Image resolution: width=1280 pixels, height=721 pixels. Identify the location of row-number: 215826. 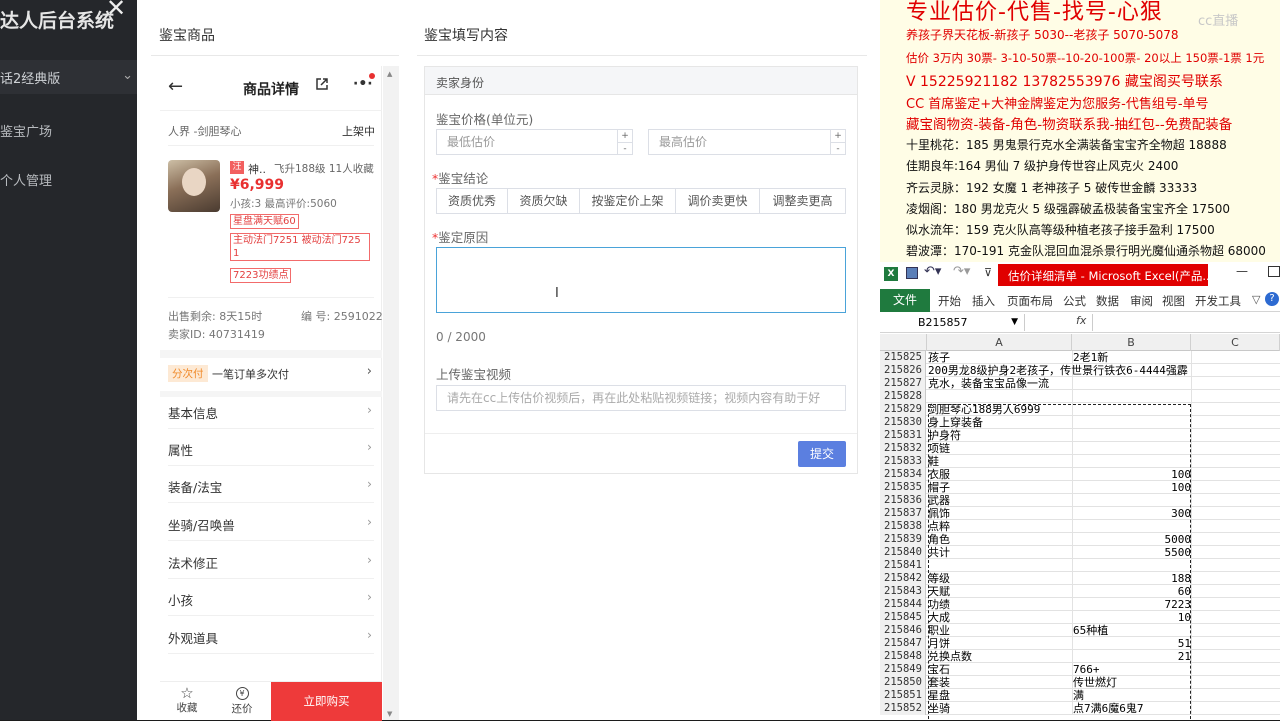
(903, 370).